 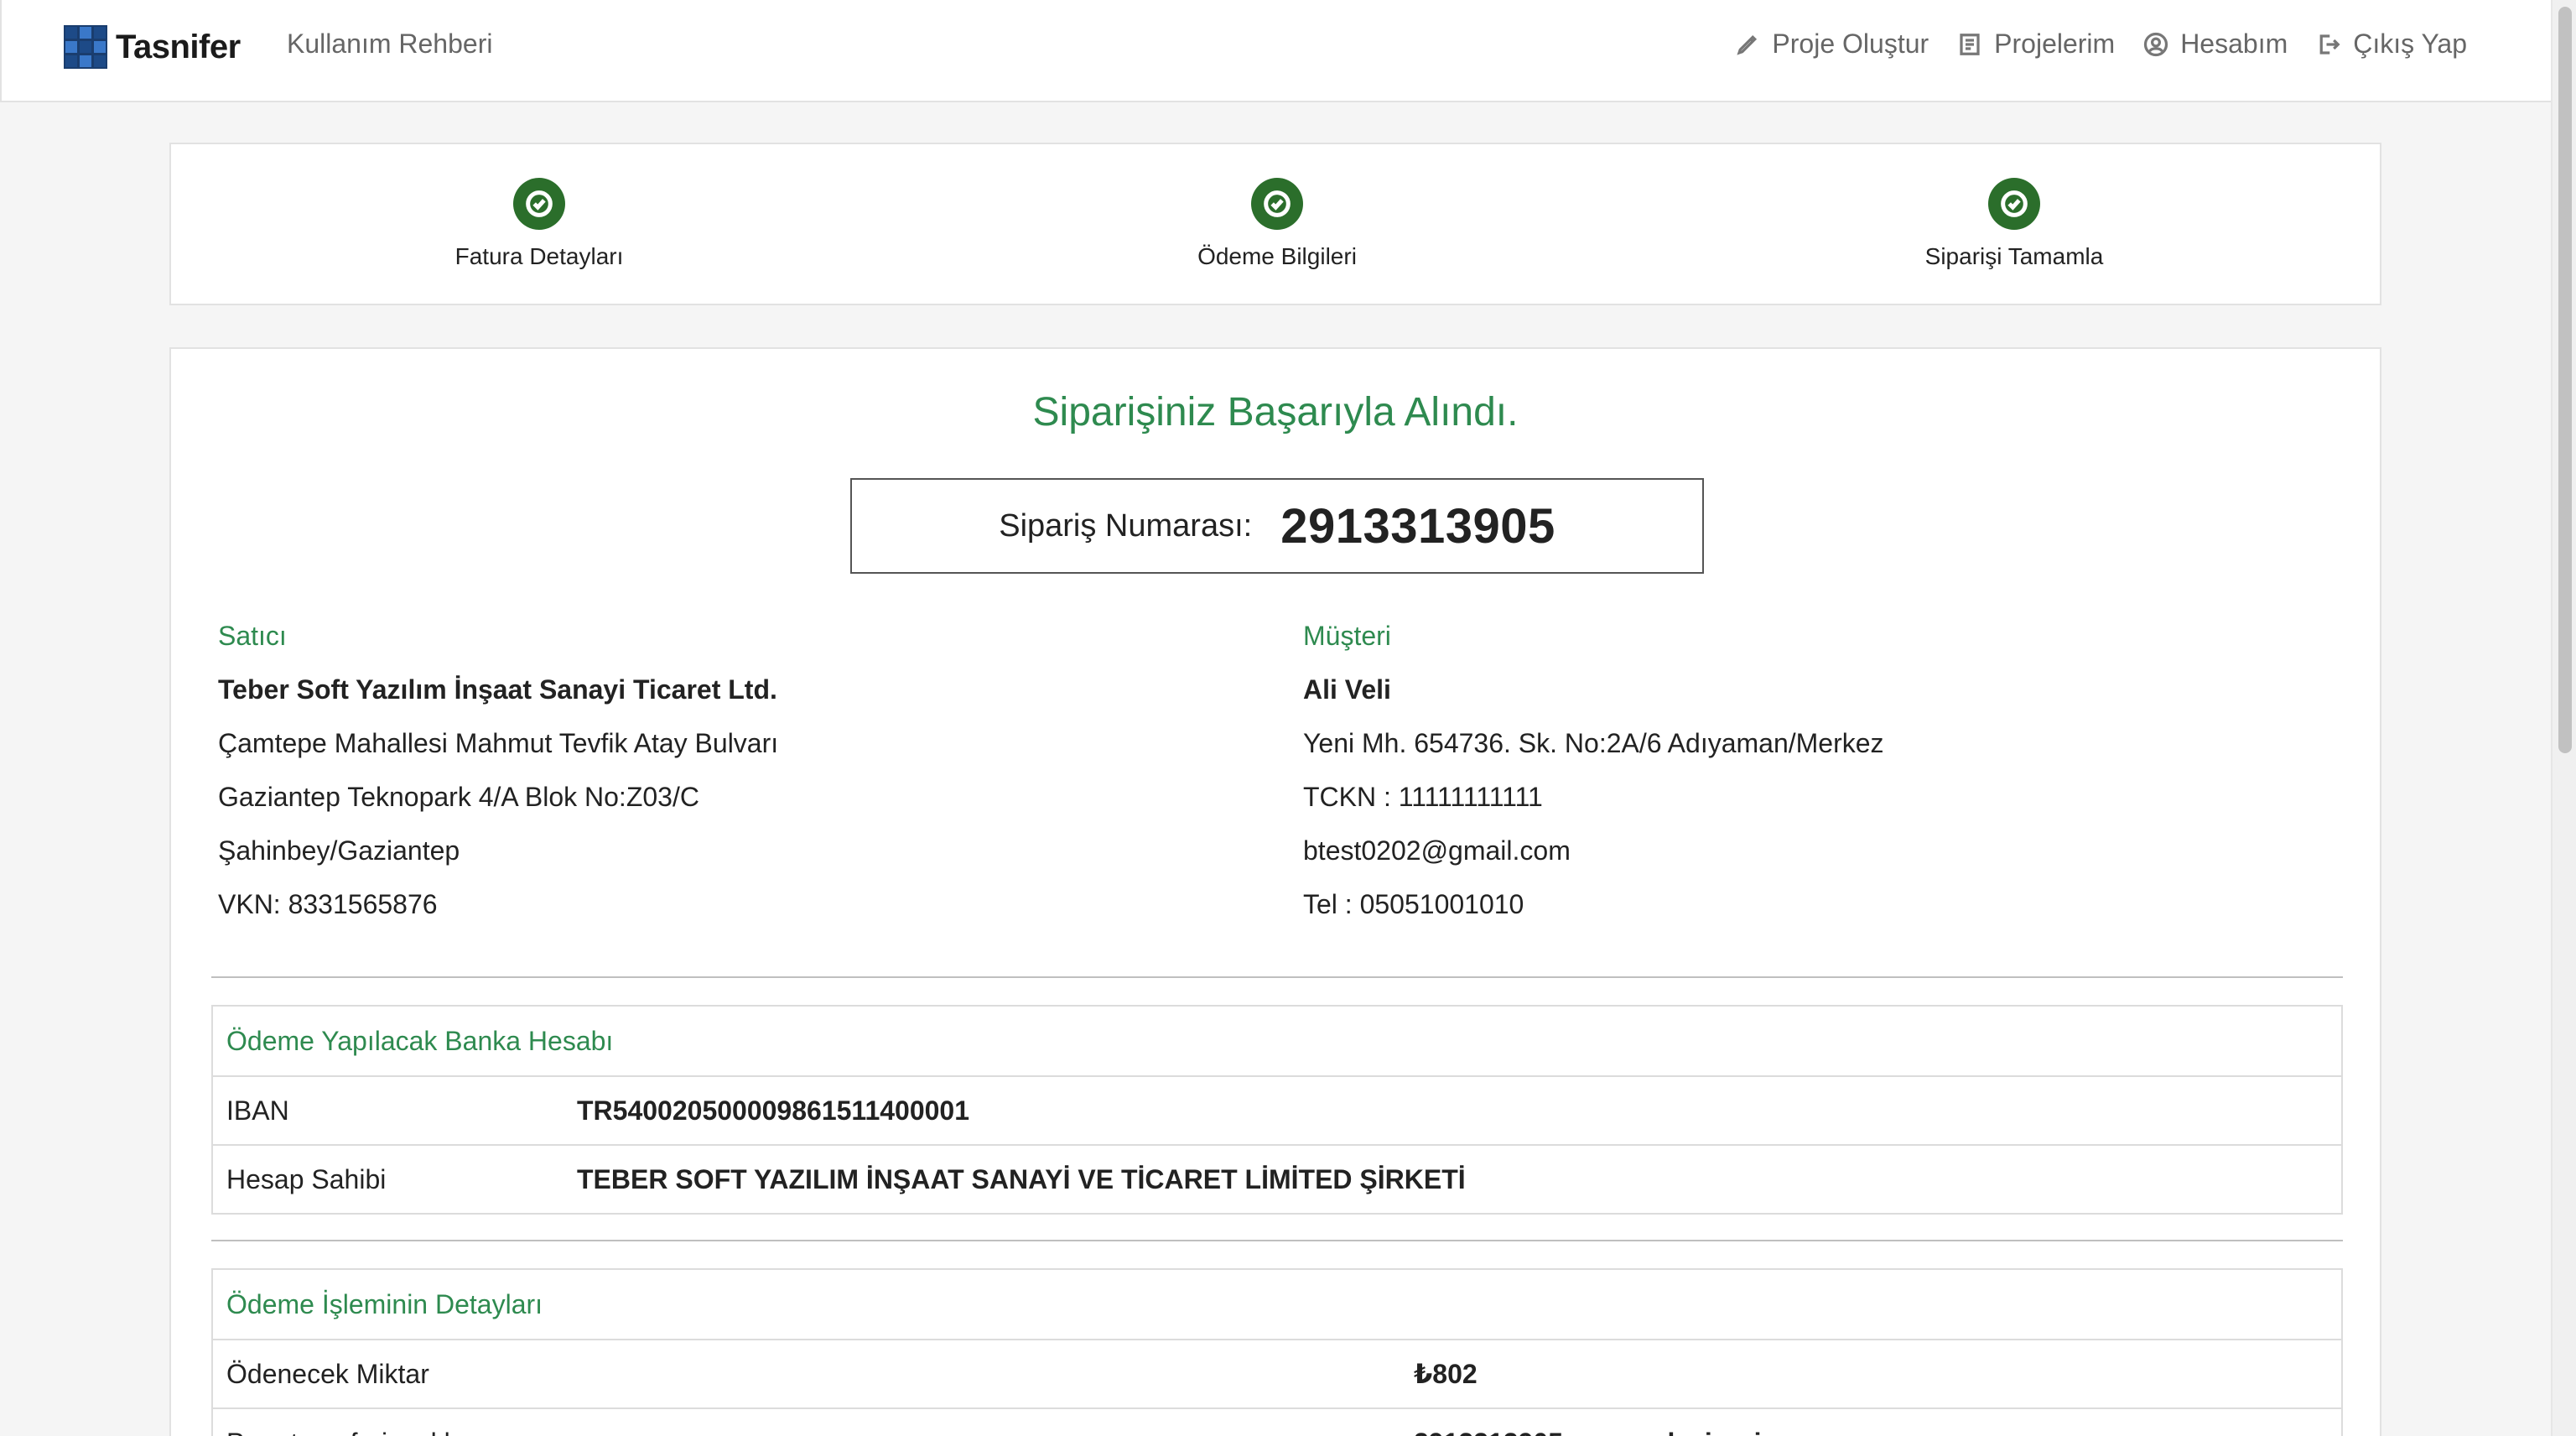 I want to click on logout-icon, so click(x=2329, y=44).